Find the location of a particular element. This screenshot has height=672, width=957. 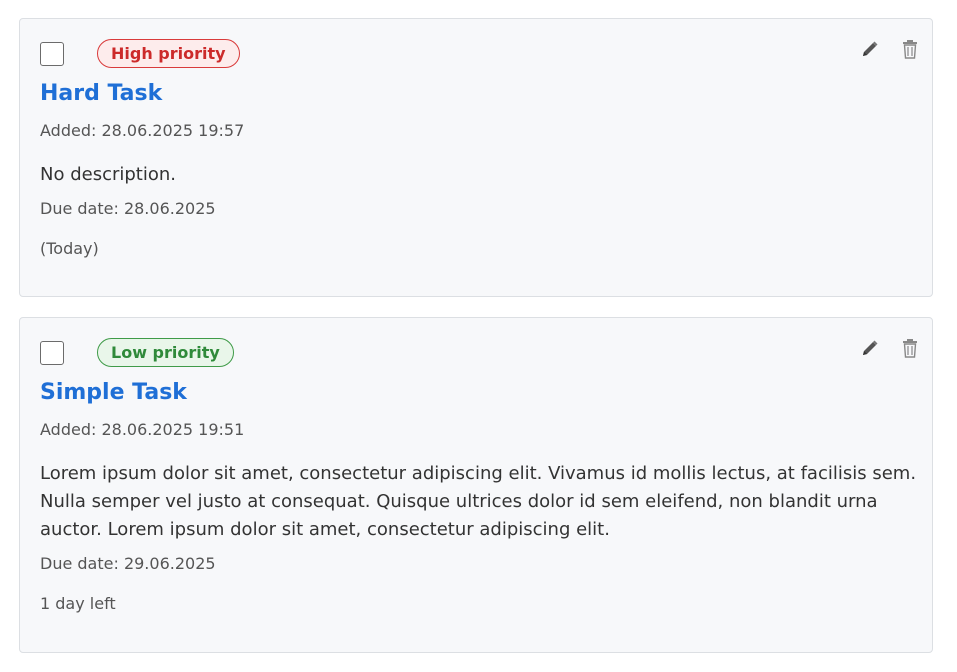

task-description: No description. is located at coordinates (108, 174).